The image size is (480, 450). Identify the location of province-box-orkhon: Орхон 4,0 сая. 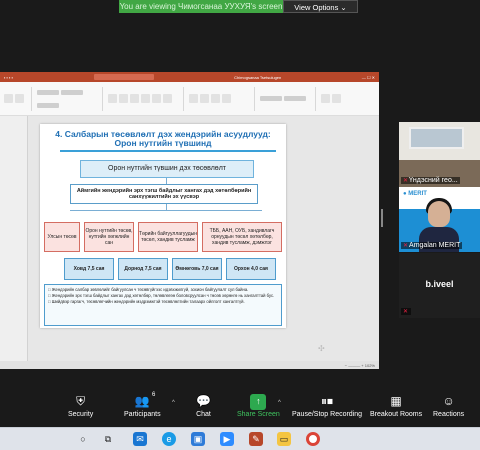
(251, 269).